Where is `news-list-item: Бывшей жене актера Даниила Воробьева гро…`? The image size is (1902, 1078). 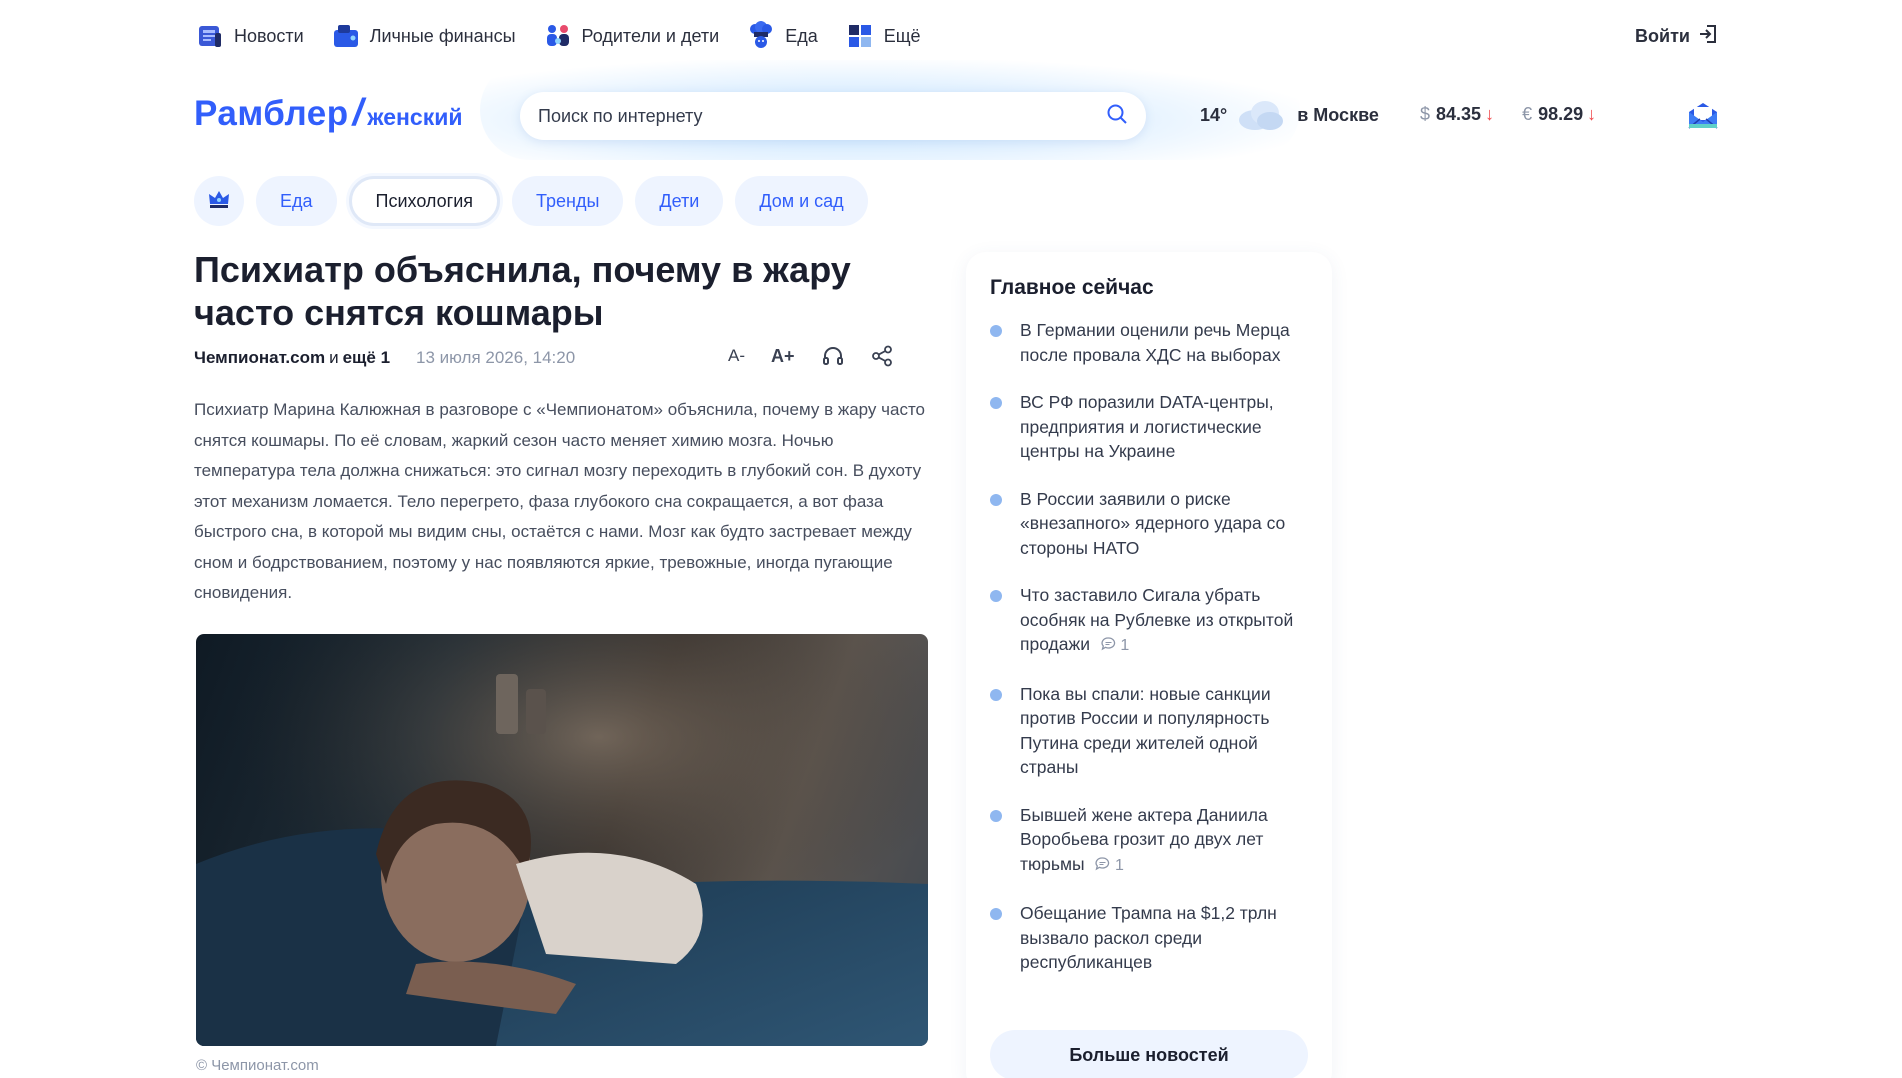
news-list-item: Бывшей жене актера Даниила Воробьева гро… is located at coordinates (1149, 841).